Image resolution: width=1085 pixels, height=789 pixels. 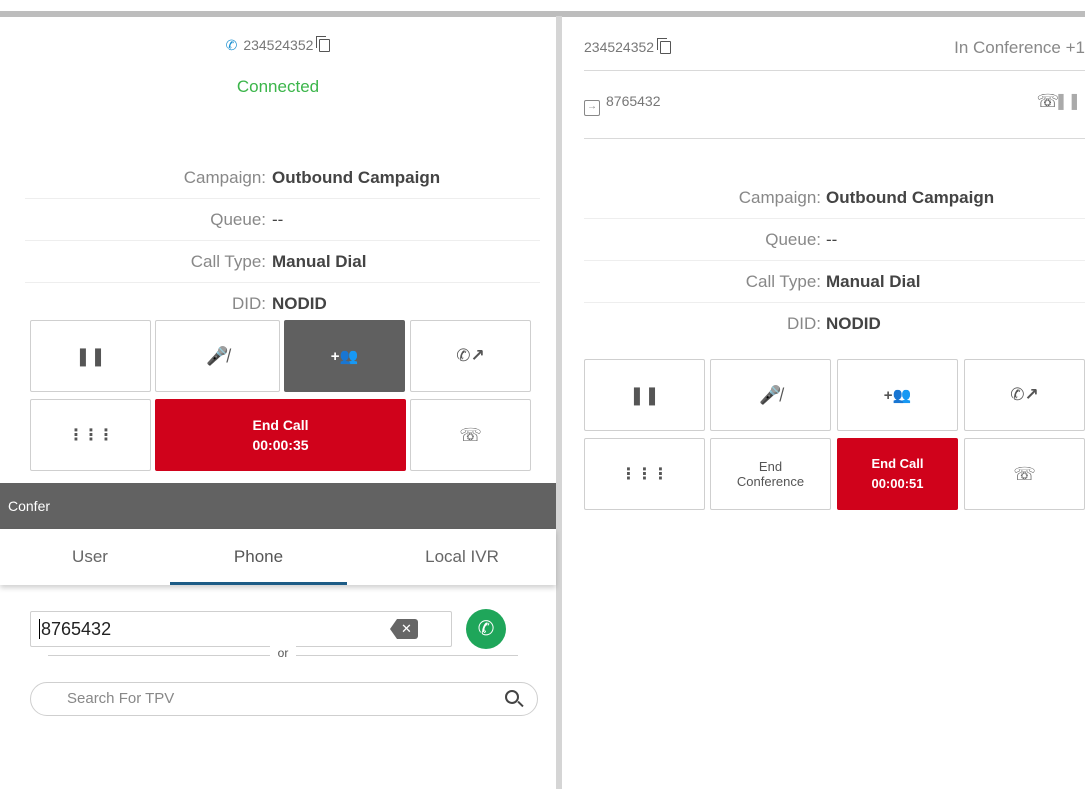 I want to click on phone-icon: ✆, so click(x=231, y=45).